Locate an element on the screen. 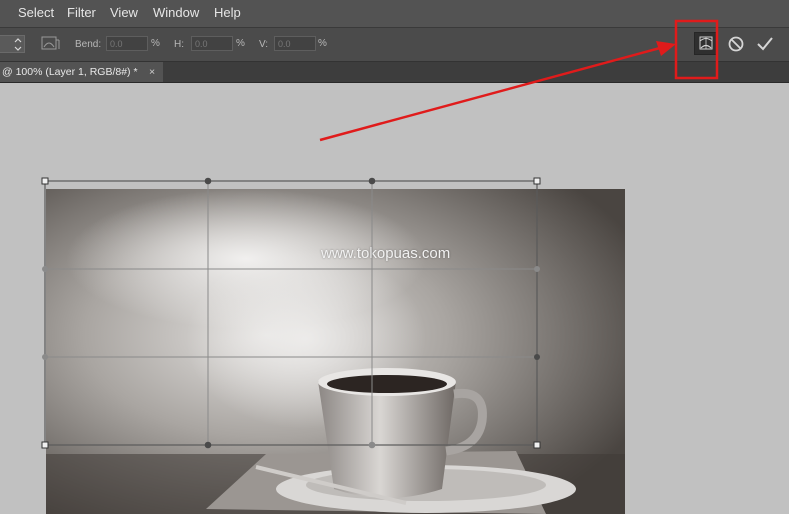  annotation-arrow is located at coordinates (497, 91).